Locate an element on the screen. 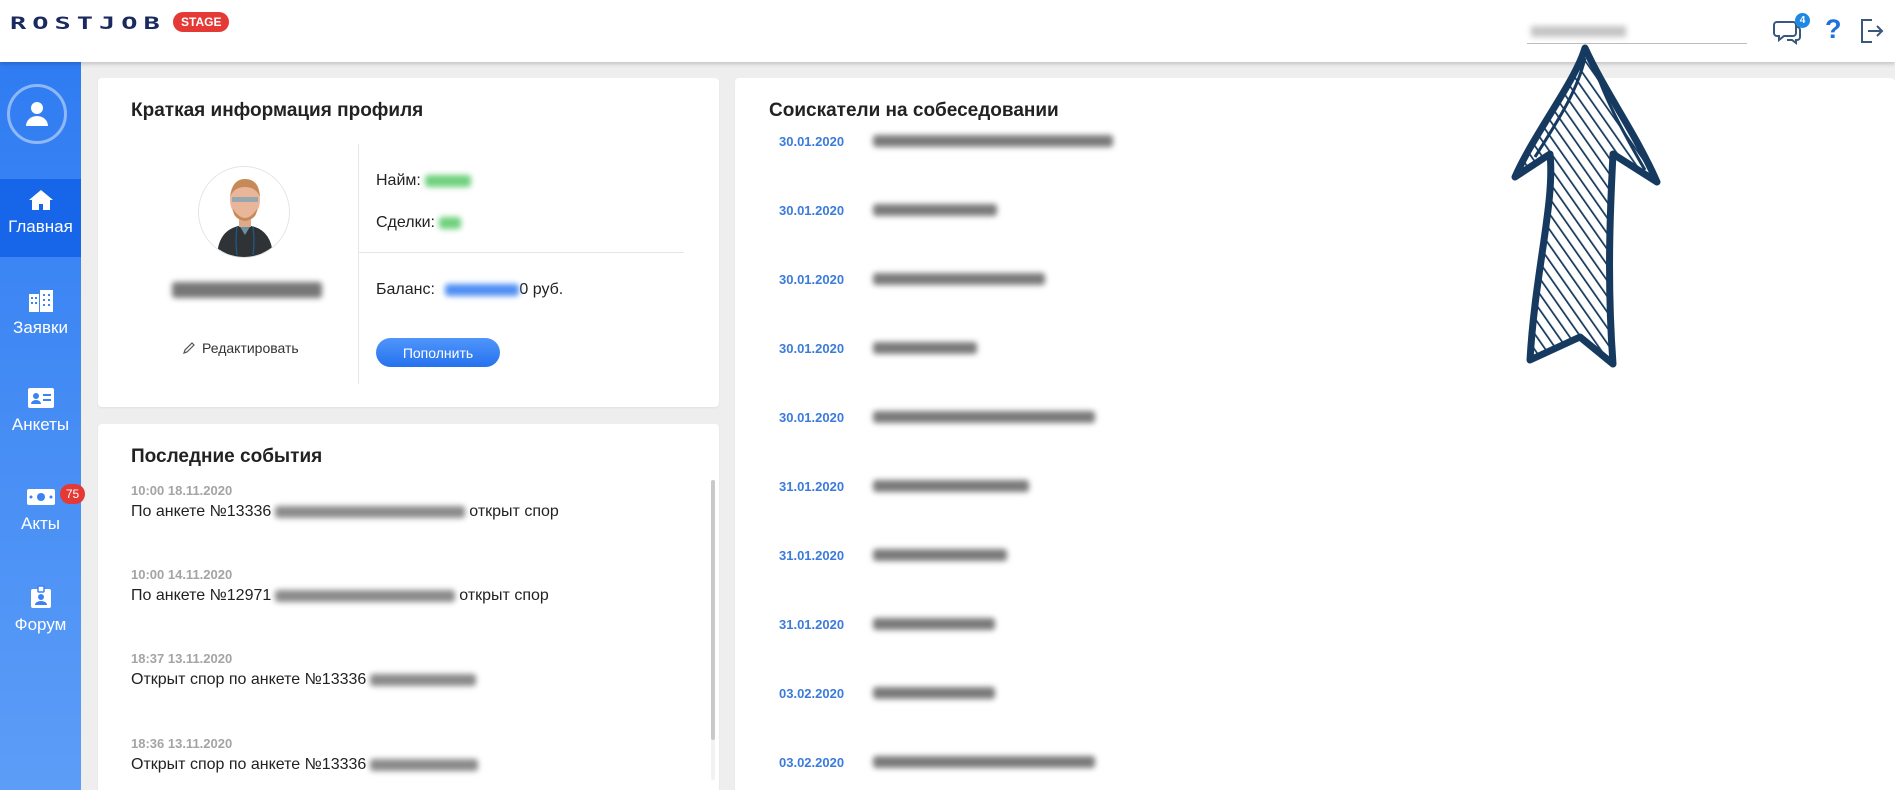  messages-count-badge: 4 is located at coordinates (1802, 20).